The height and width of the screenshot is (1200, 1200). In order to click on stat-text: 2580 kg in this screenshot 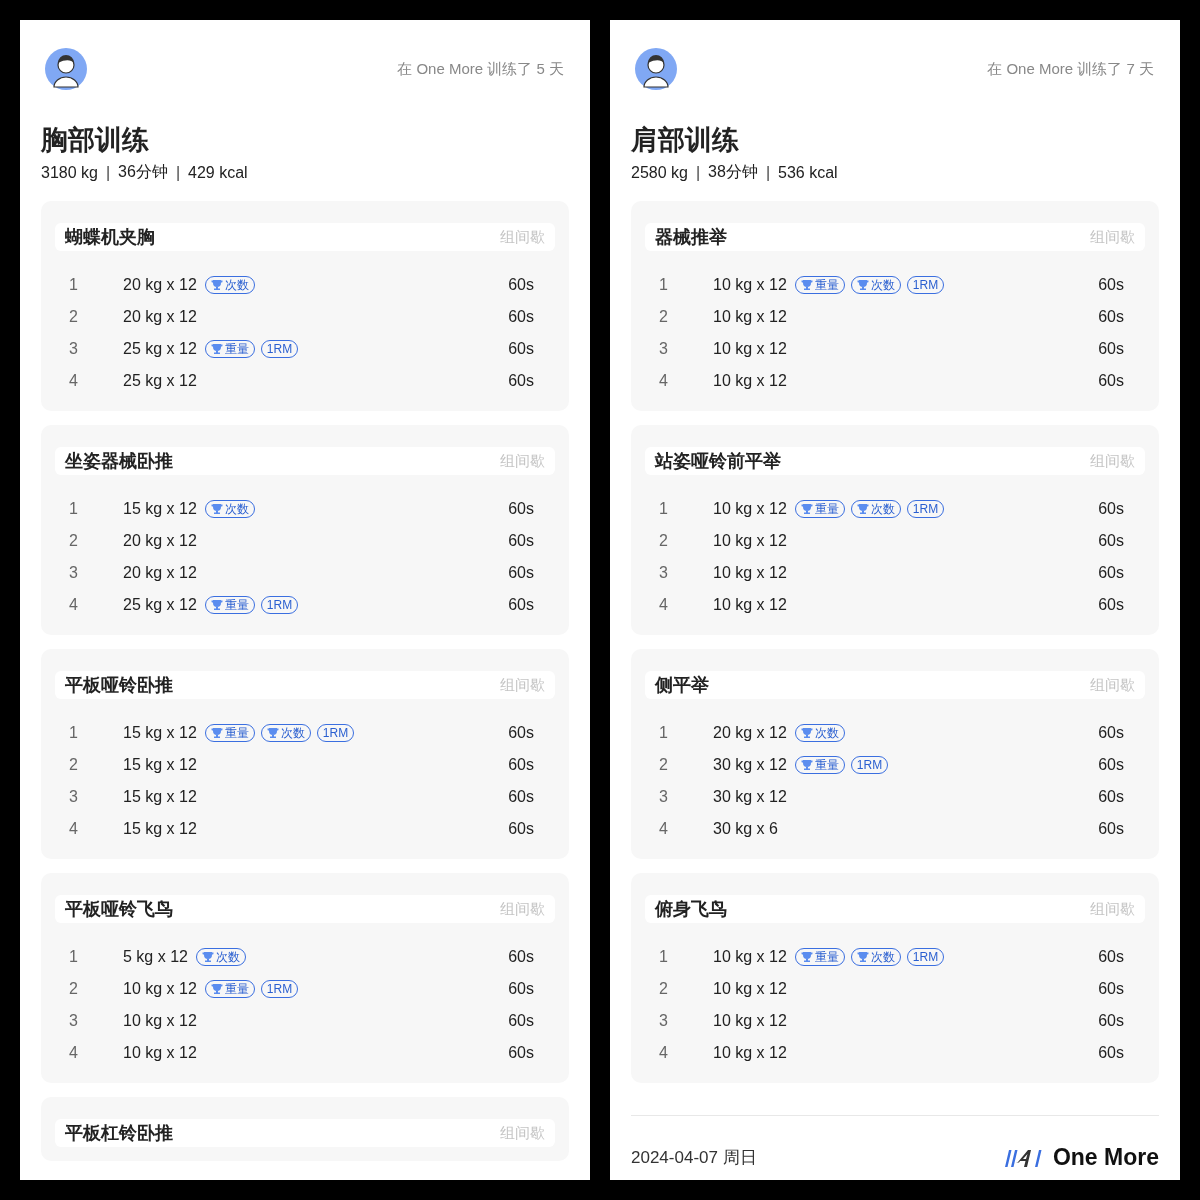, I will do `click(659, 172)`.